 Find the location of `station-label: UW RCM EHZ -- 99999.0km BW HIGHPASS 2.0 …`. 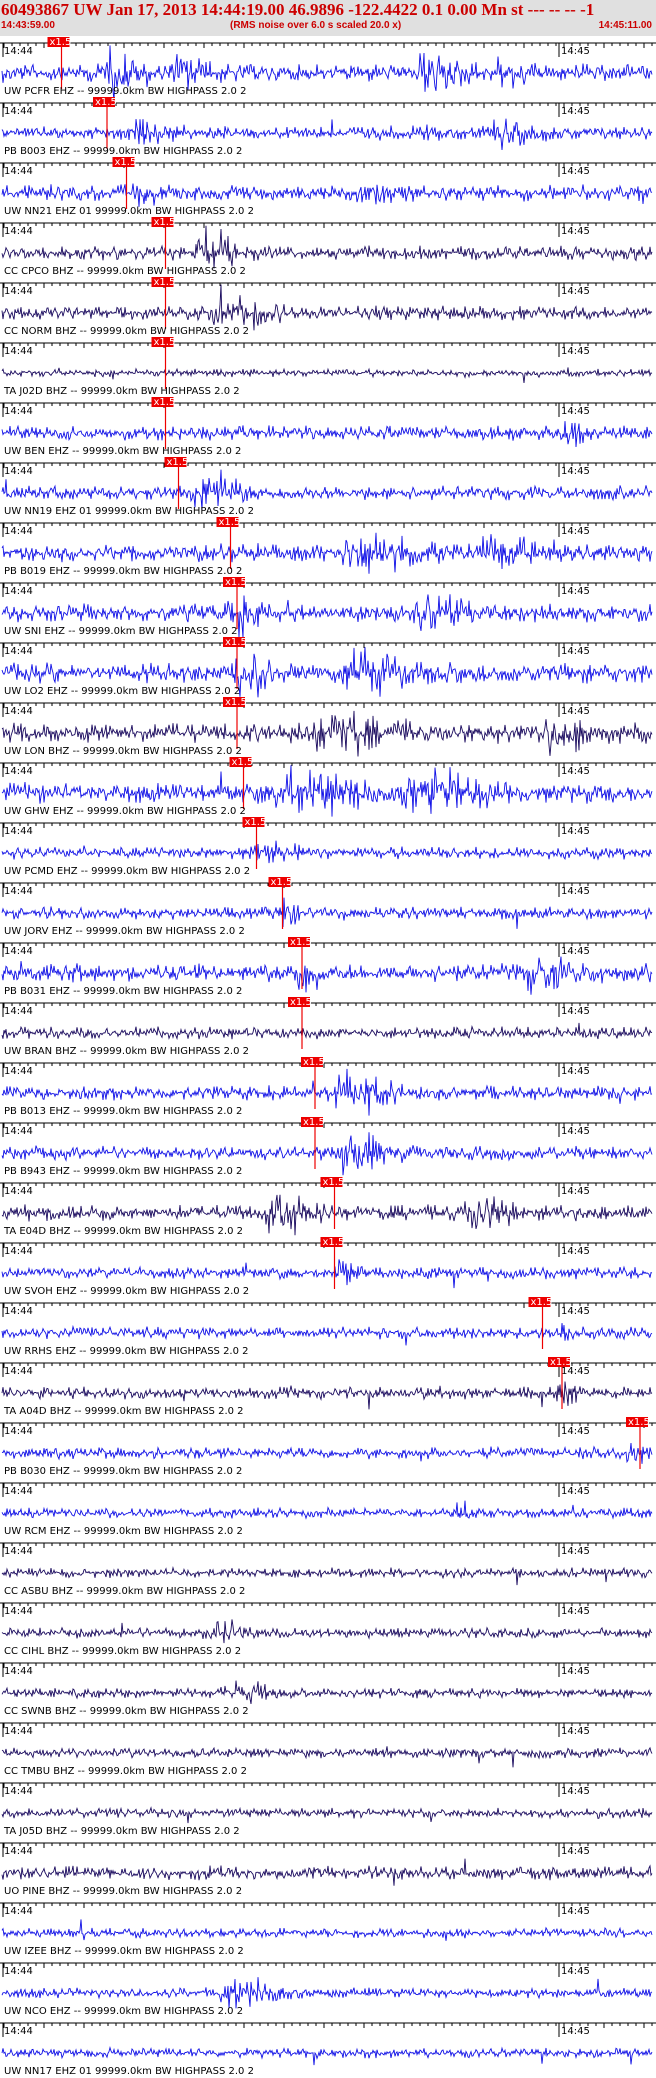

station-label: UW RCM EHZ -- 99999.0km BW HIGHPASS 2.0 … is located at coordinates (123, 1531).